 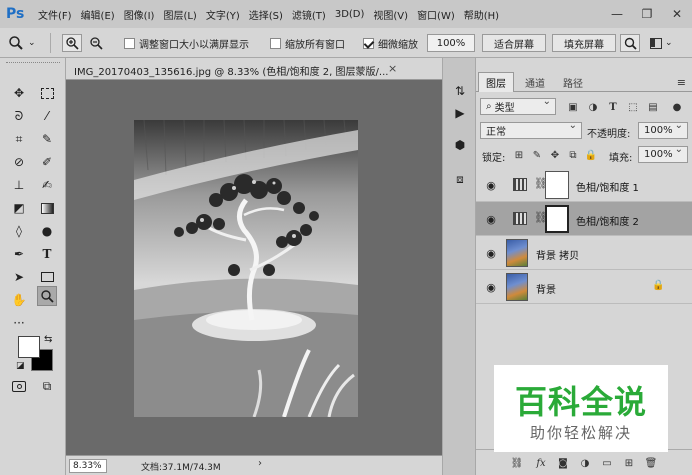 What do you see at coordinates (223, 14) in the screenshot?
I see `menu-type: 文字(Y)` at bounding box center [223, 14].